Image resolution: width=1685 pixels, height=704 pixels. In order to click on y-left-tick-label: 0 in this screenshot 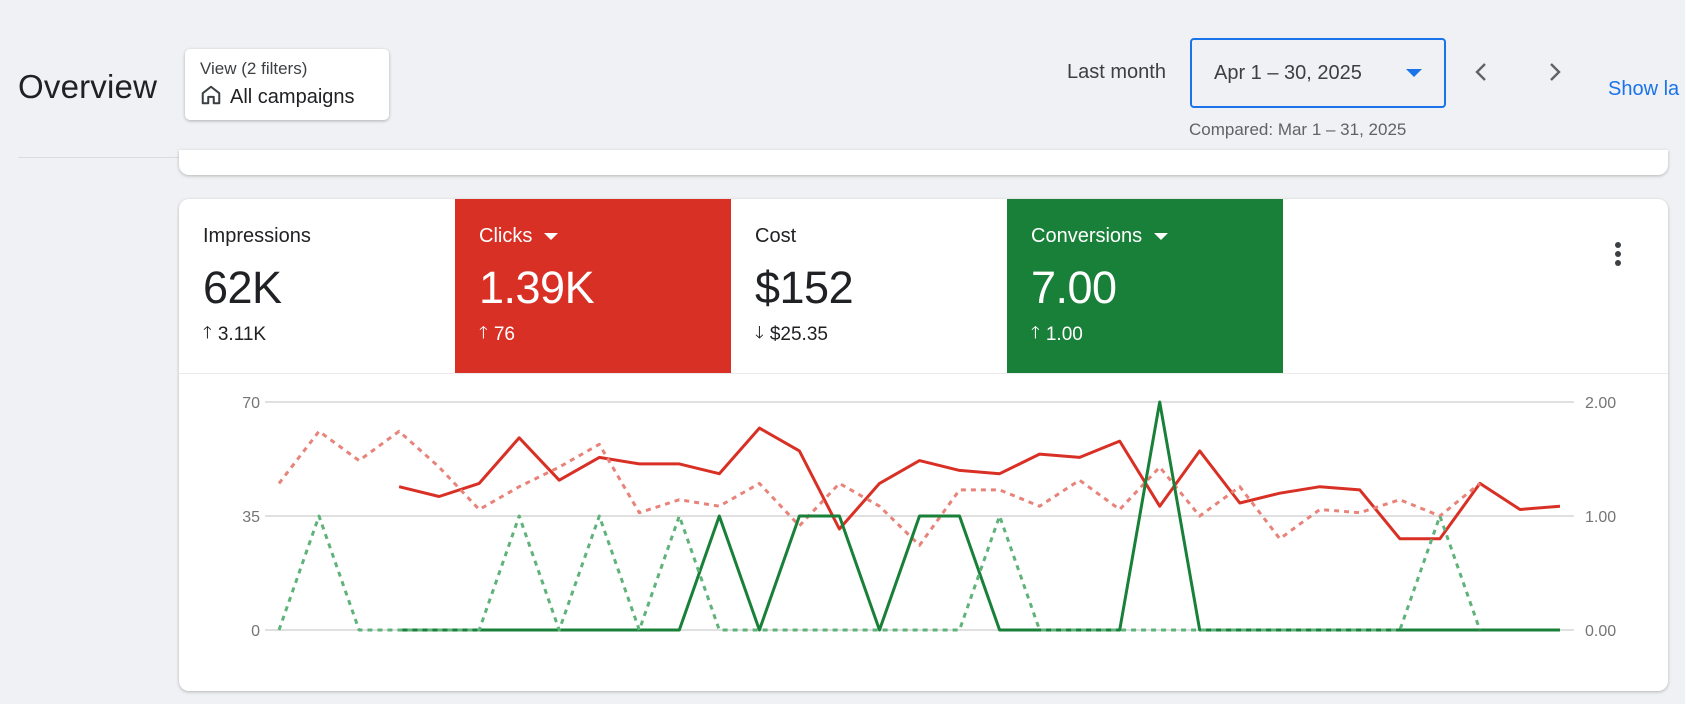, I will do `click(255, 631)`.